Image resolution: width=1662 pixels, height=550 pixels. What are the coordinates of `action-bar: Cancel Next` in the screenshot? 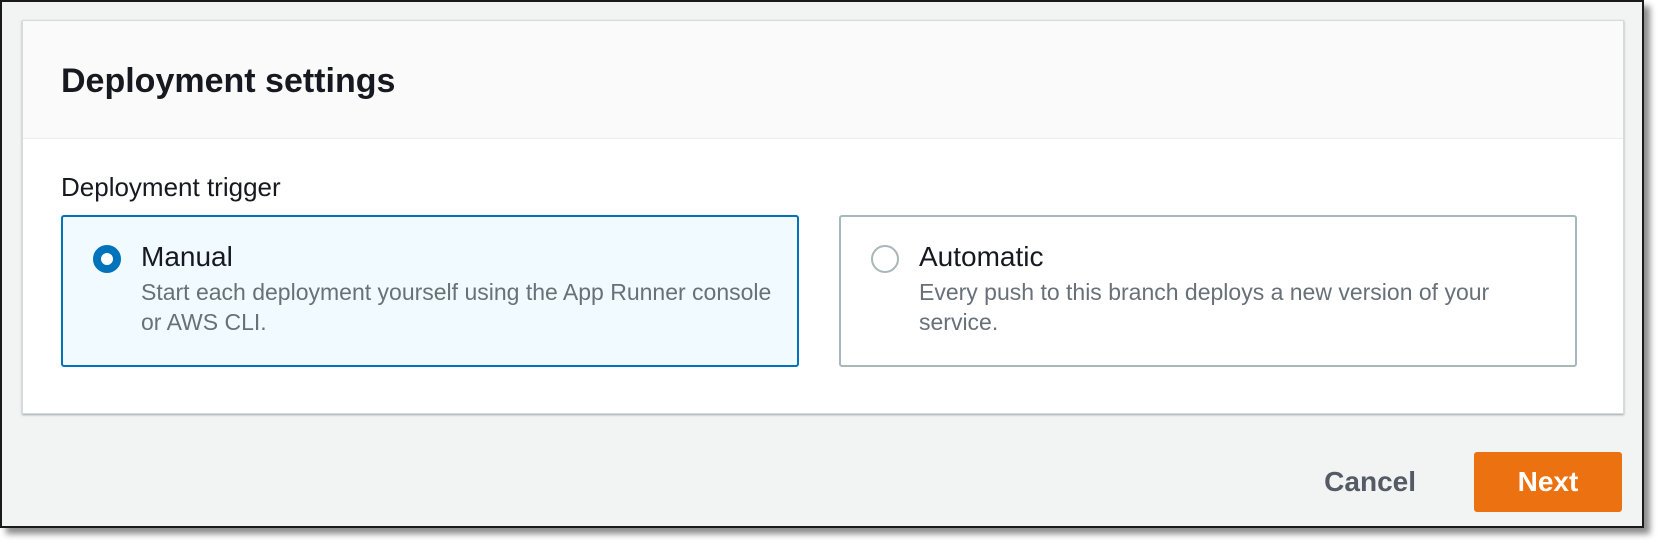 It's located at (1458, 482).